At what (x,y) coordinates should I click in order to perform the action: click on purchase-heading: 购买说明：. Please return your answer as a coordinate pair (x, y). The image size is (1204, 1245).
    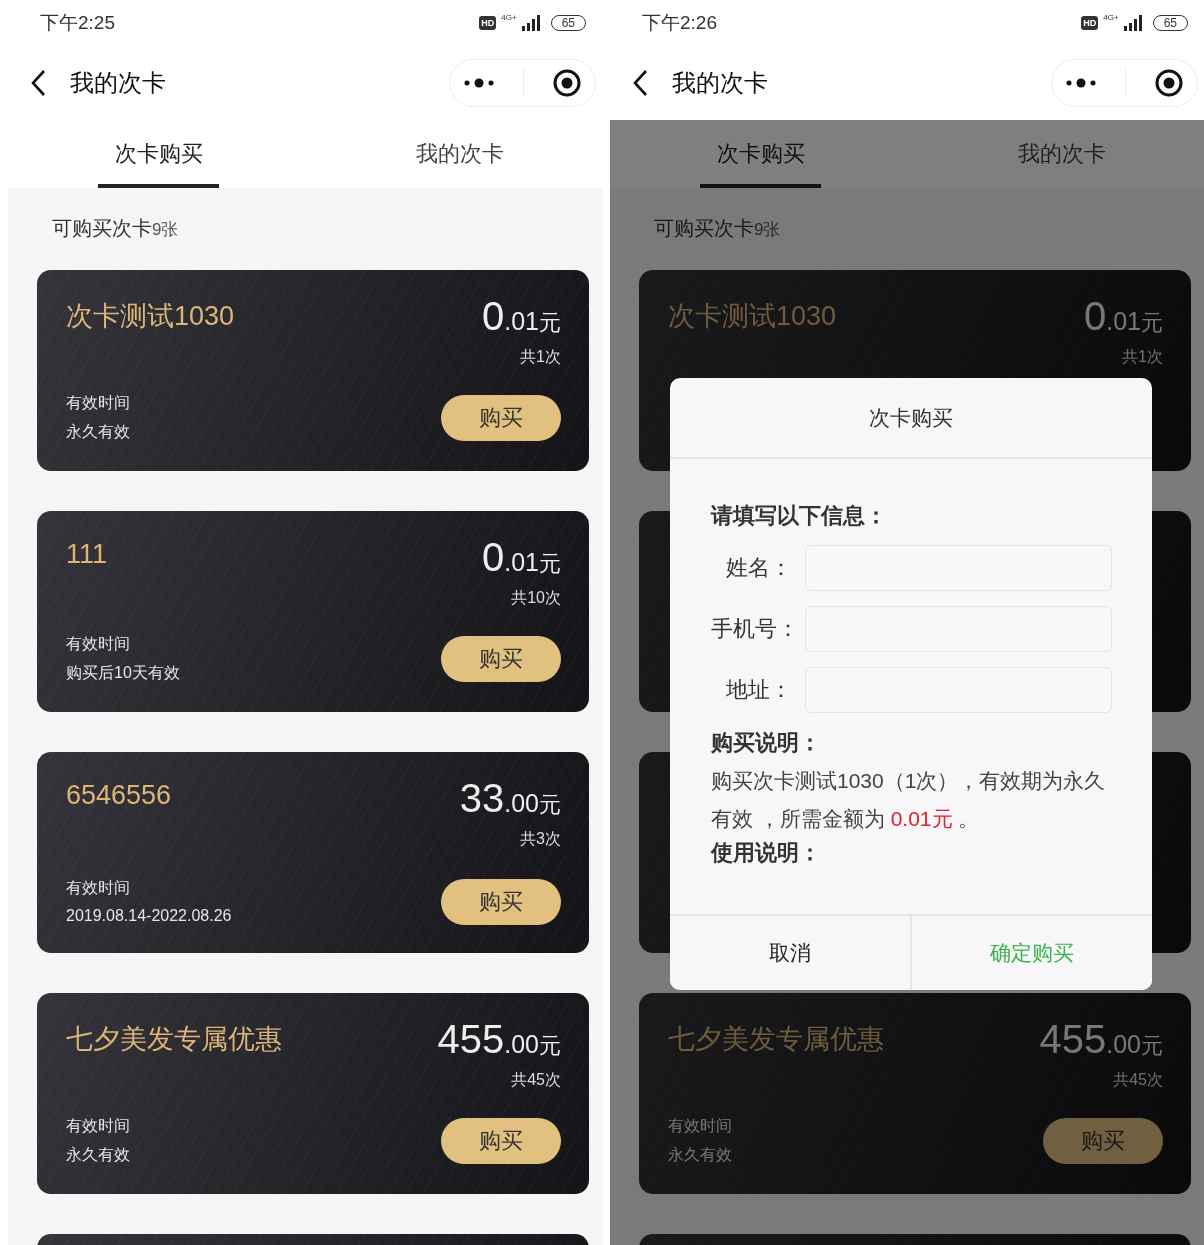
    Looking at the image, I should click on (766, 743).